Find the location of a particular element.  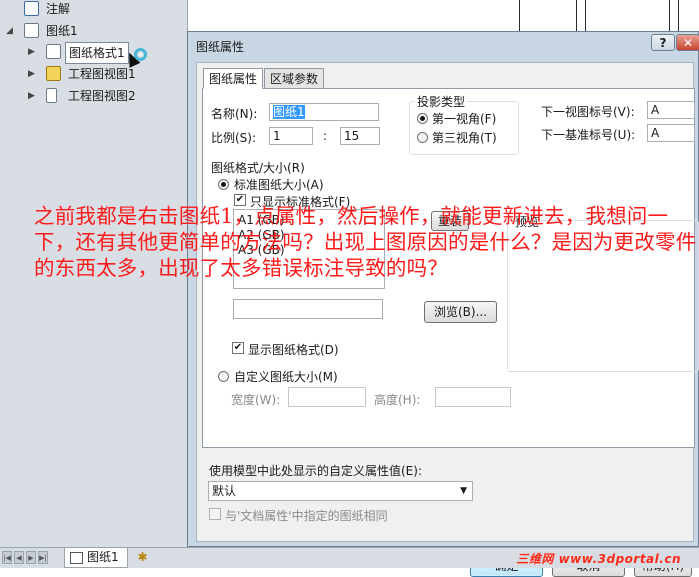

tree-item-label: 图纸1 is located at coordinates (62, 31).